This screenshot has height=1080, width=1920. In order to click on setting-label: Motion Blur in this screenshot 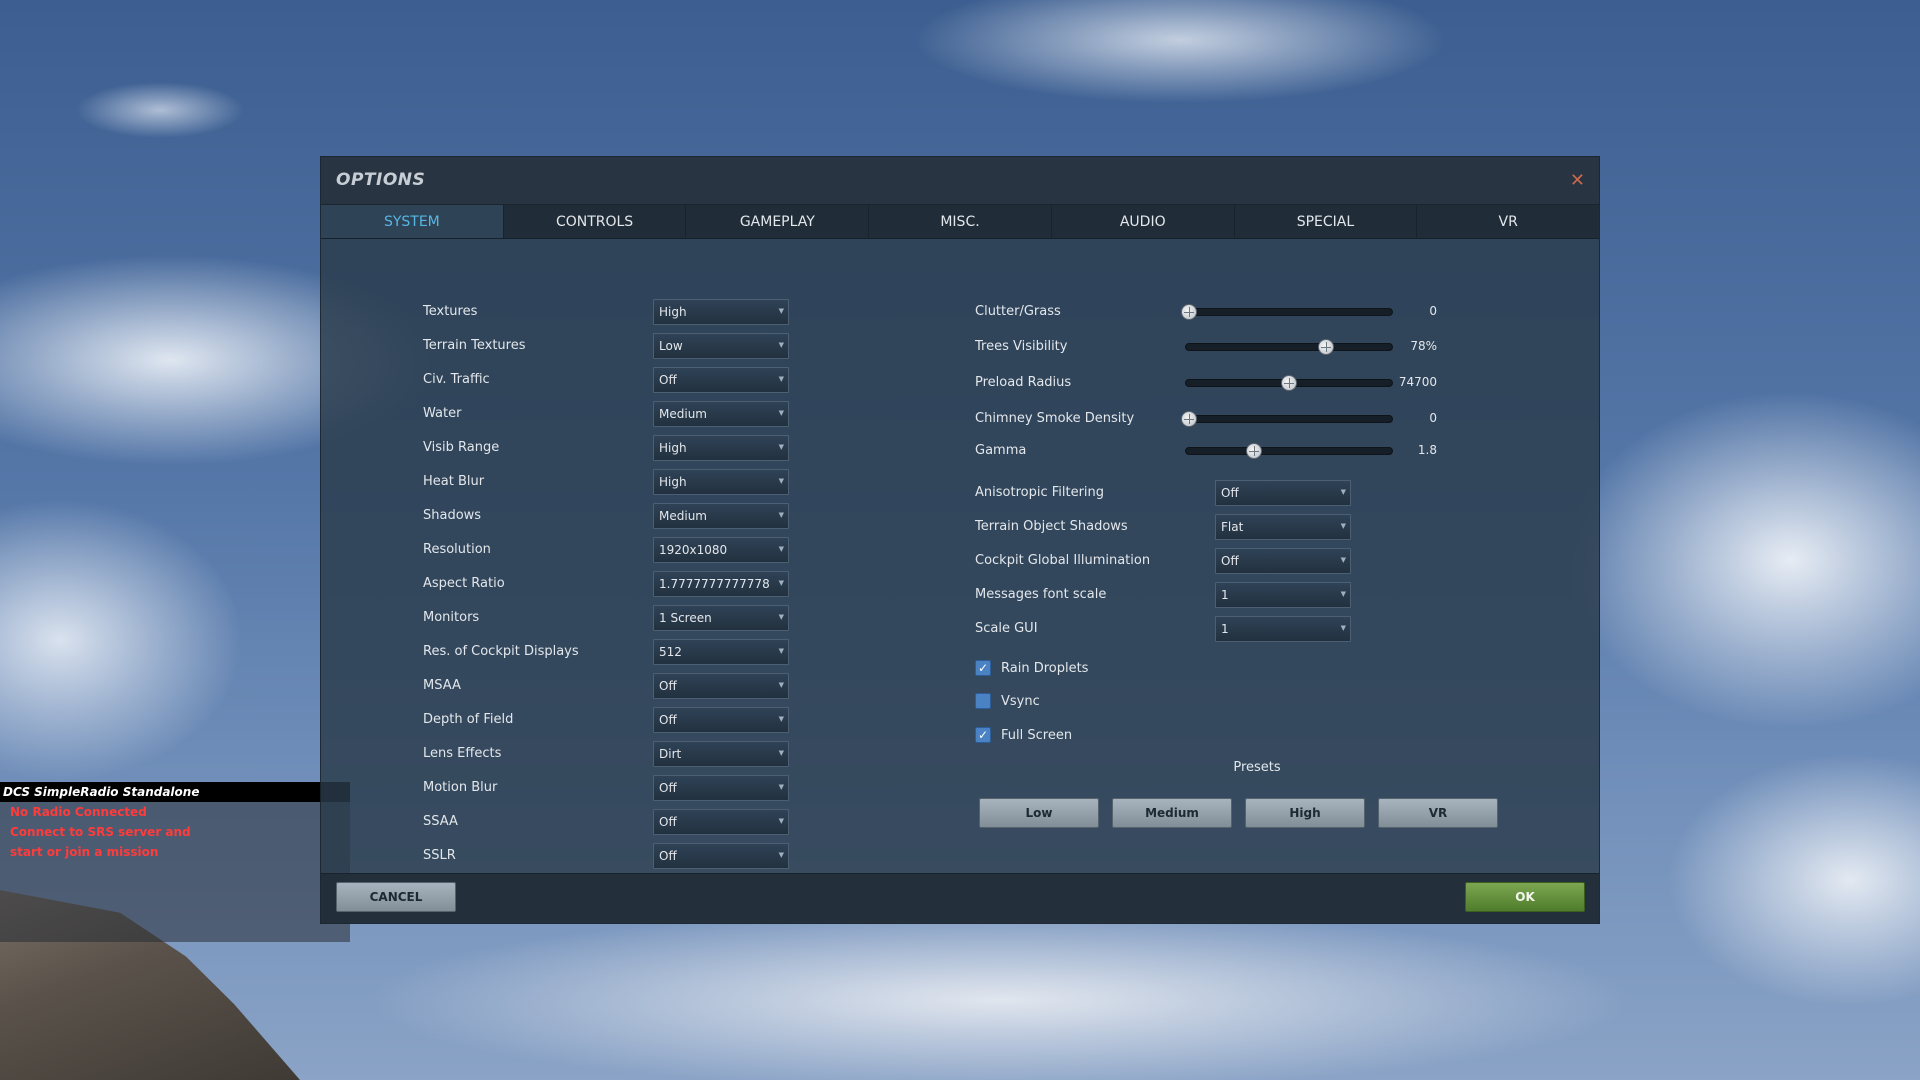, I will do `click(460, 787)`.